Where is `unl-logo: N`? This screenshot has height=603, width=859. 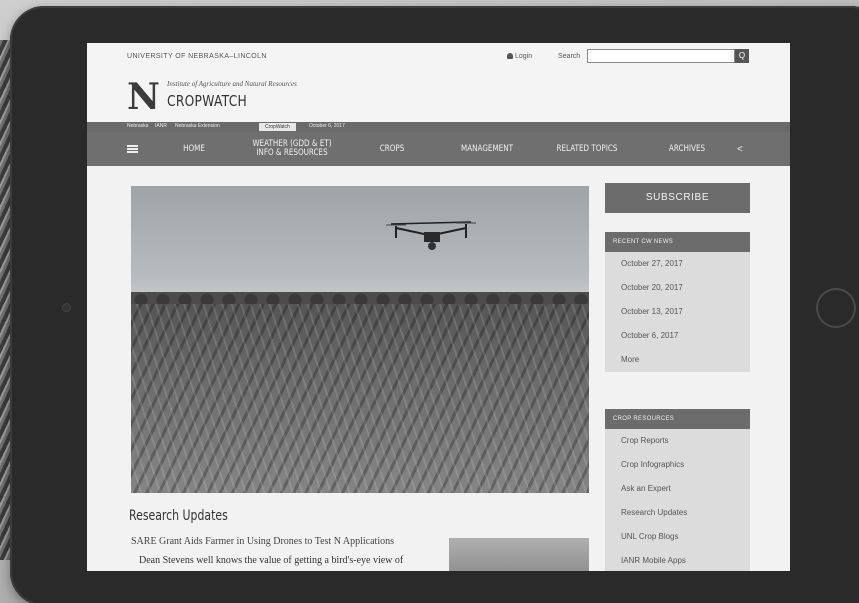
unl-logo: N is located at coordinates (143, 97).